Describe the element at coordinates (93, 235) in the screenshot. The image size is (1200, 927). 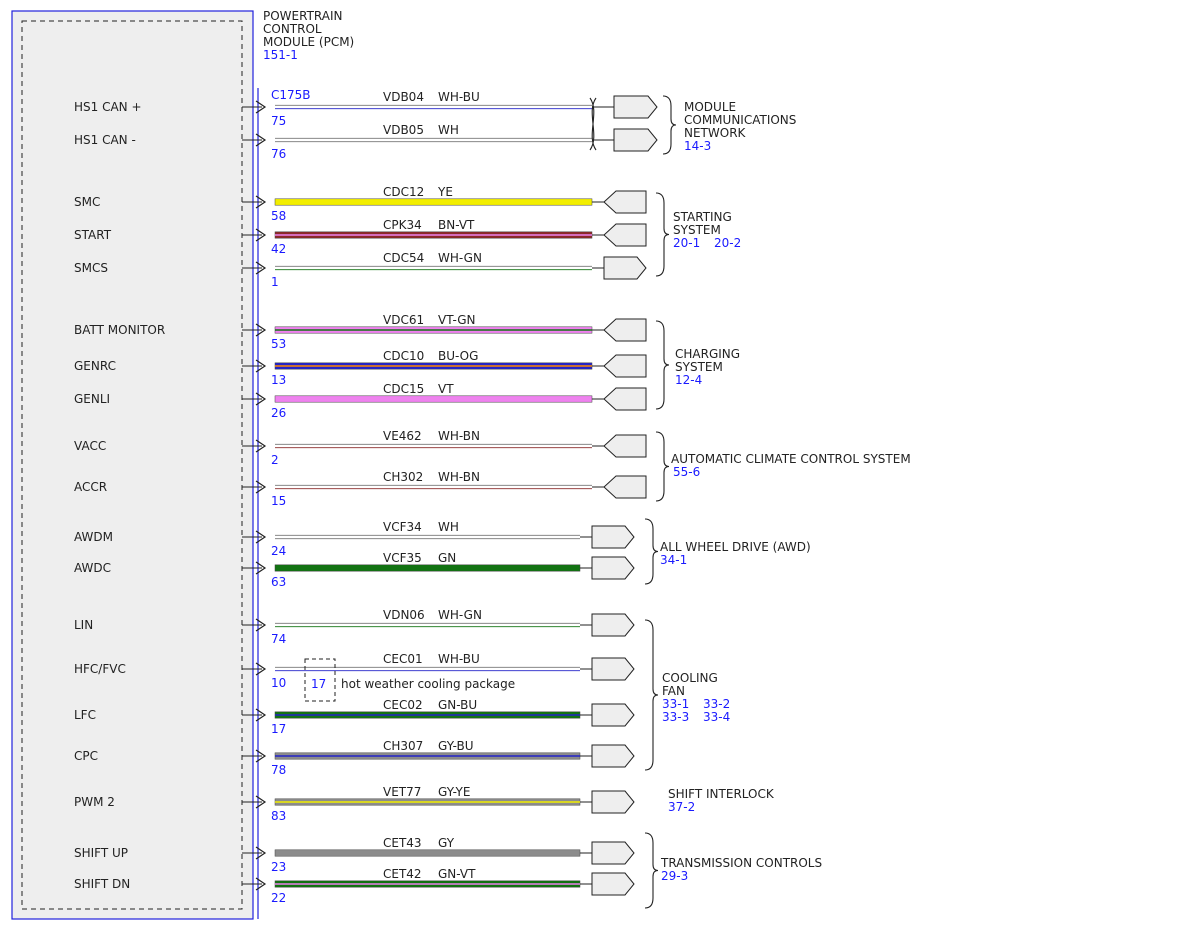
I see `pin-signal-name: START` at that location.